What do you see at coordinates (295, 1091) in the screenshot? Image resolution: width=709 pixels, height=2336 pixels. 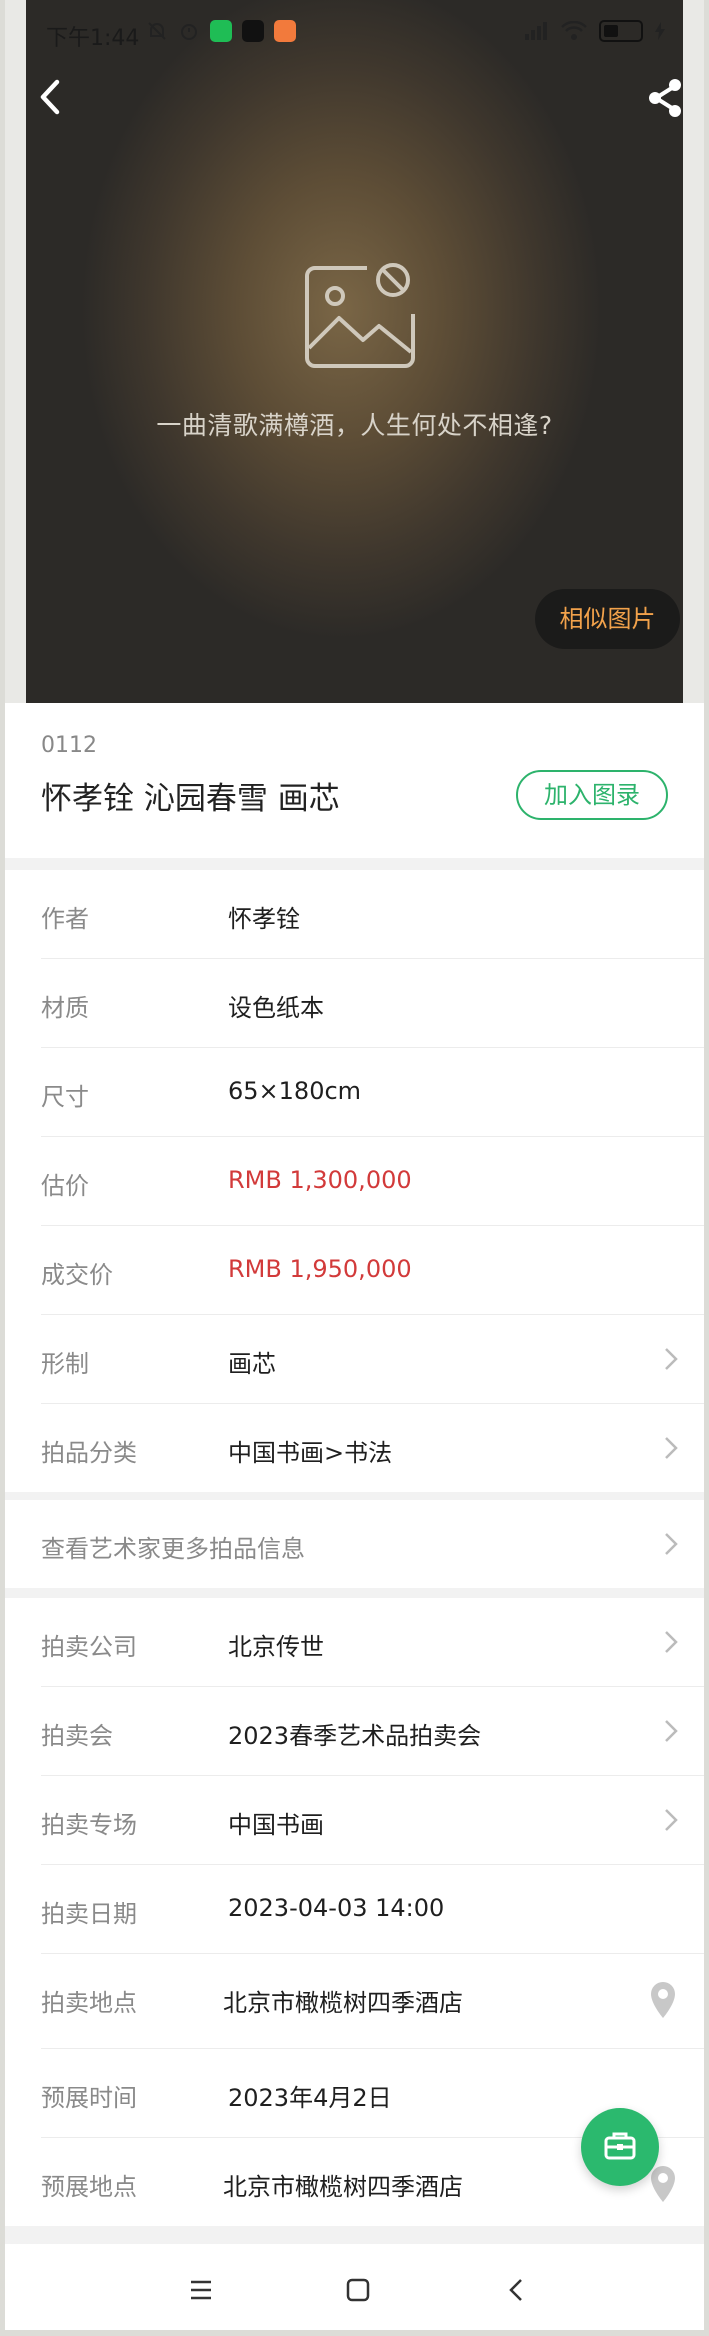 I see `detail-value: 65×180cm` at bounding box center [295, 1091].